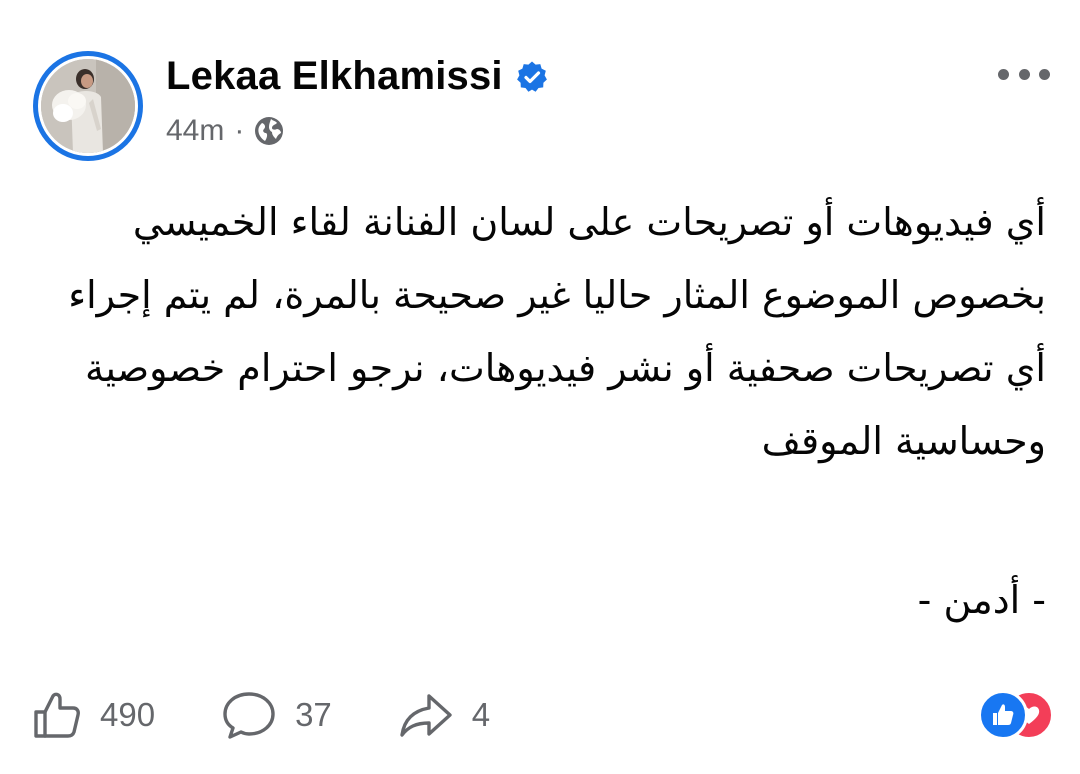 This screenshot has width=1080, height=774. I want to click on reactions-summary, so click(1016, 715).